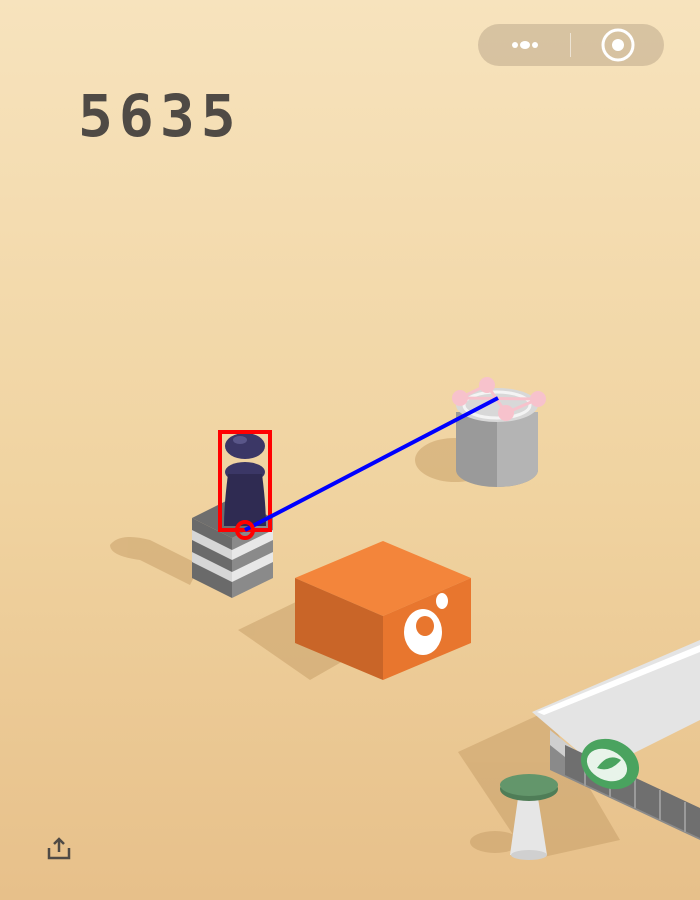  Describe the element at coordinates (245, 479) in the screenshot. I see `player-piece` at that location.